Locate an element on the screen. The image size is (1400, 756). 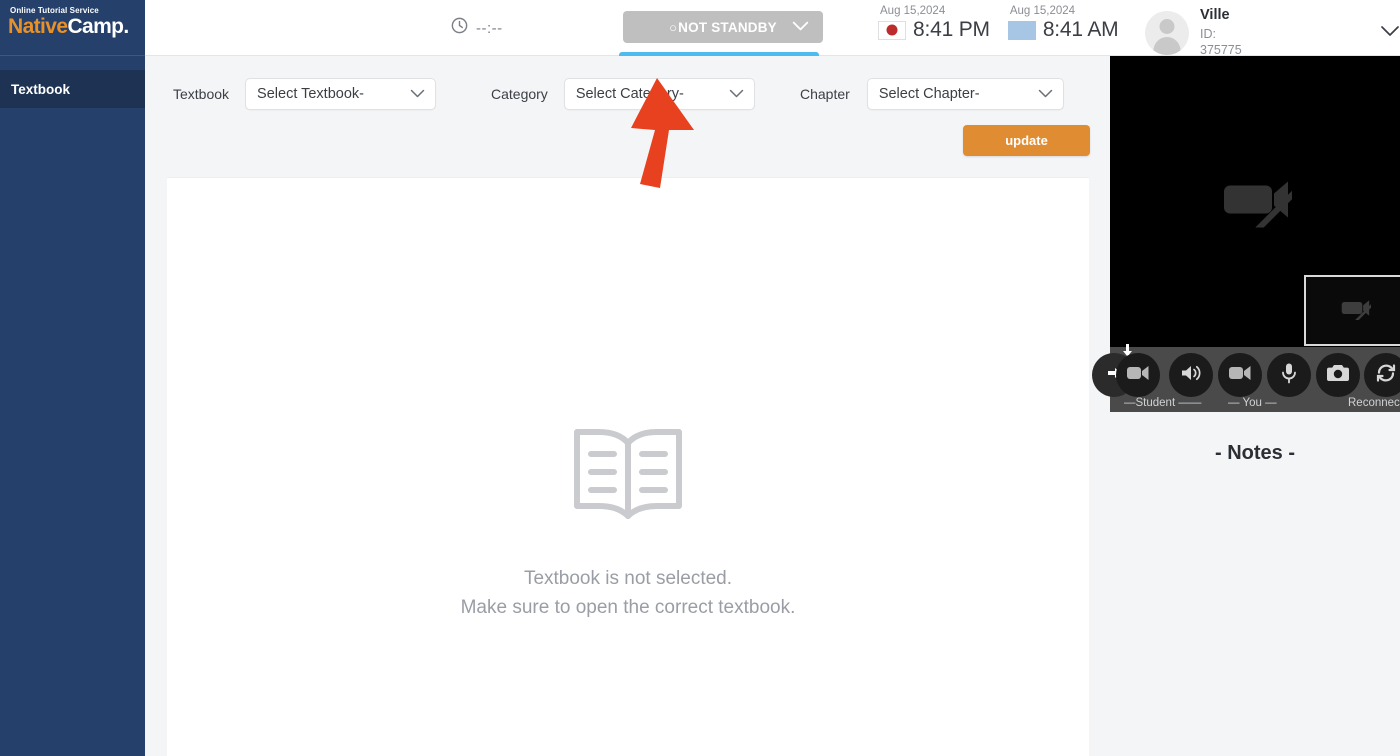
chapter-filter-label: Chapter is located at coordinates (825, 94).